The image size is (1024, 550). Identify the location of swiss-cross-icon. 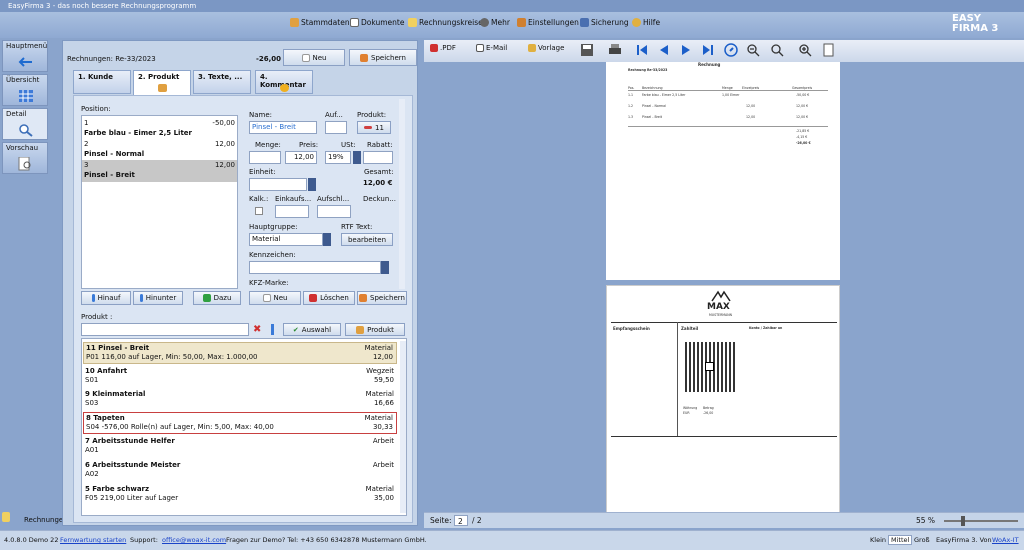
(709, 366).